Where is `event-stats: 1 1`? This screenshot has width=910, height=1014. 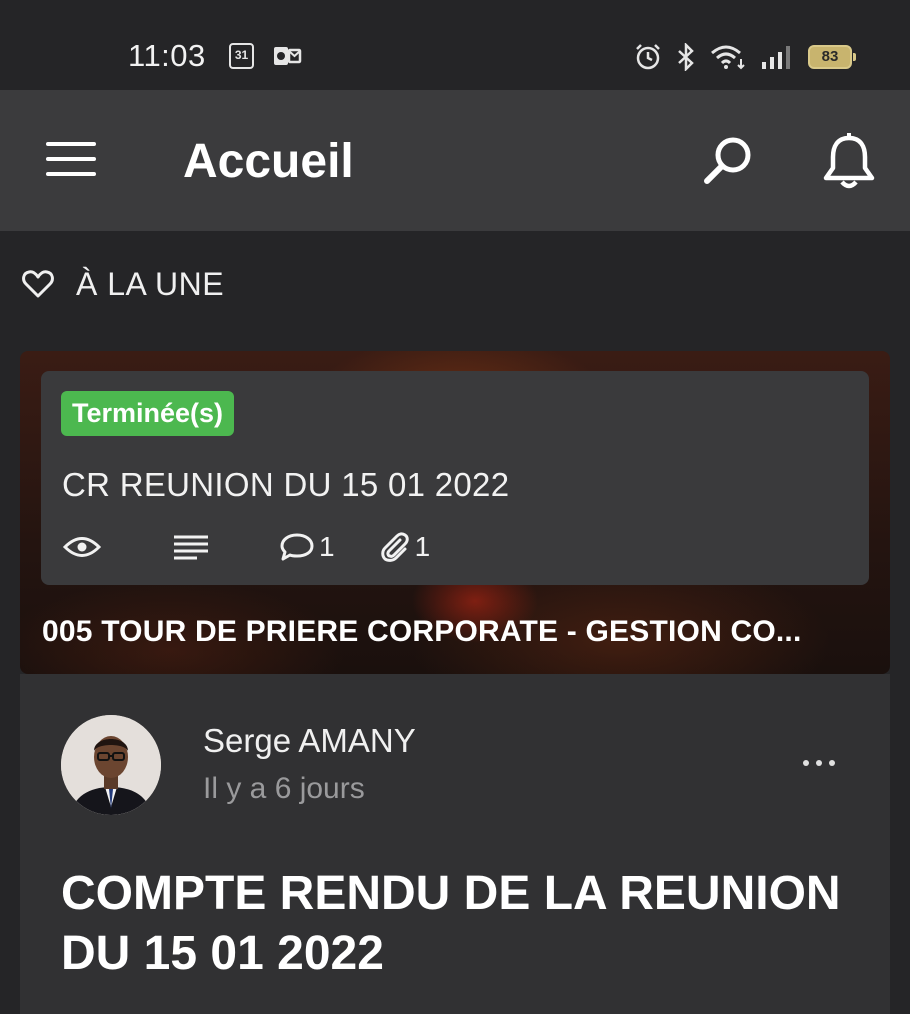 event-stats: 1 1 is located at coordinates (268, 547).